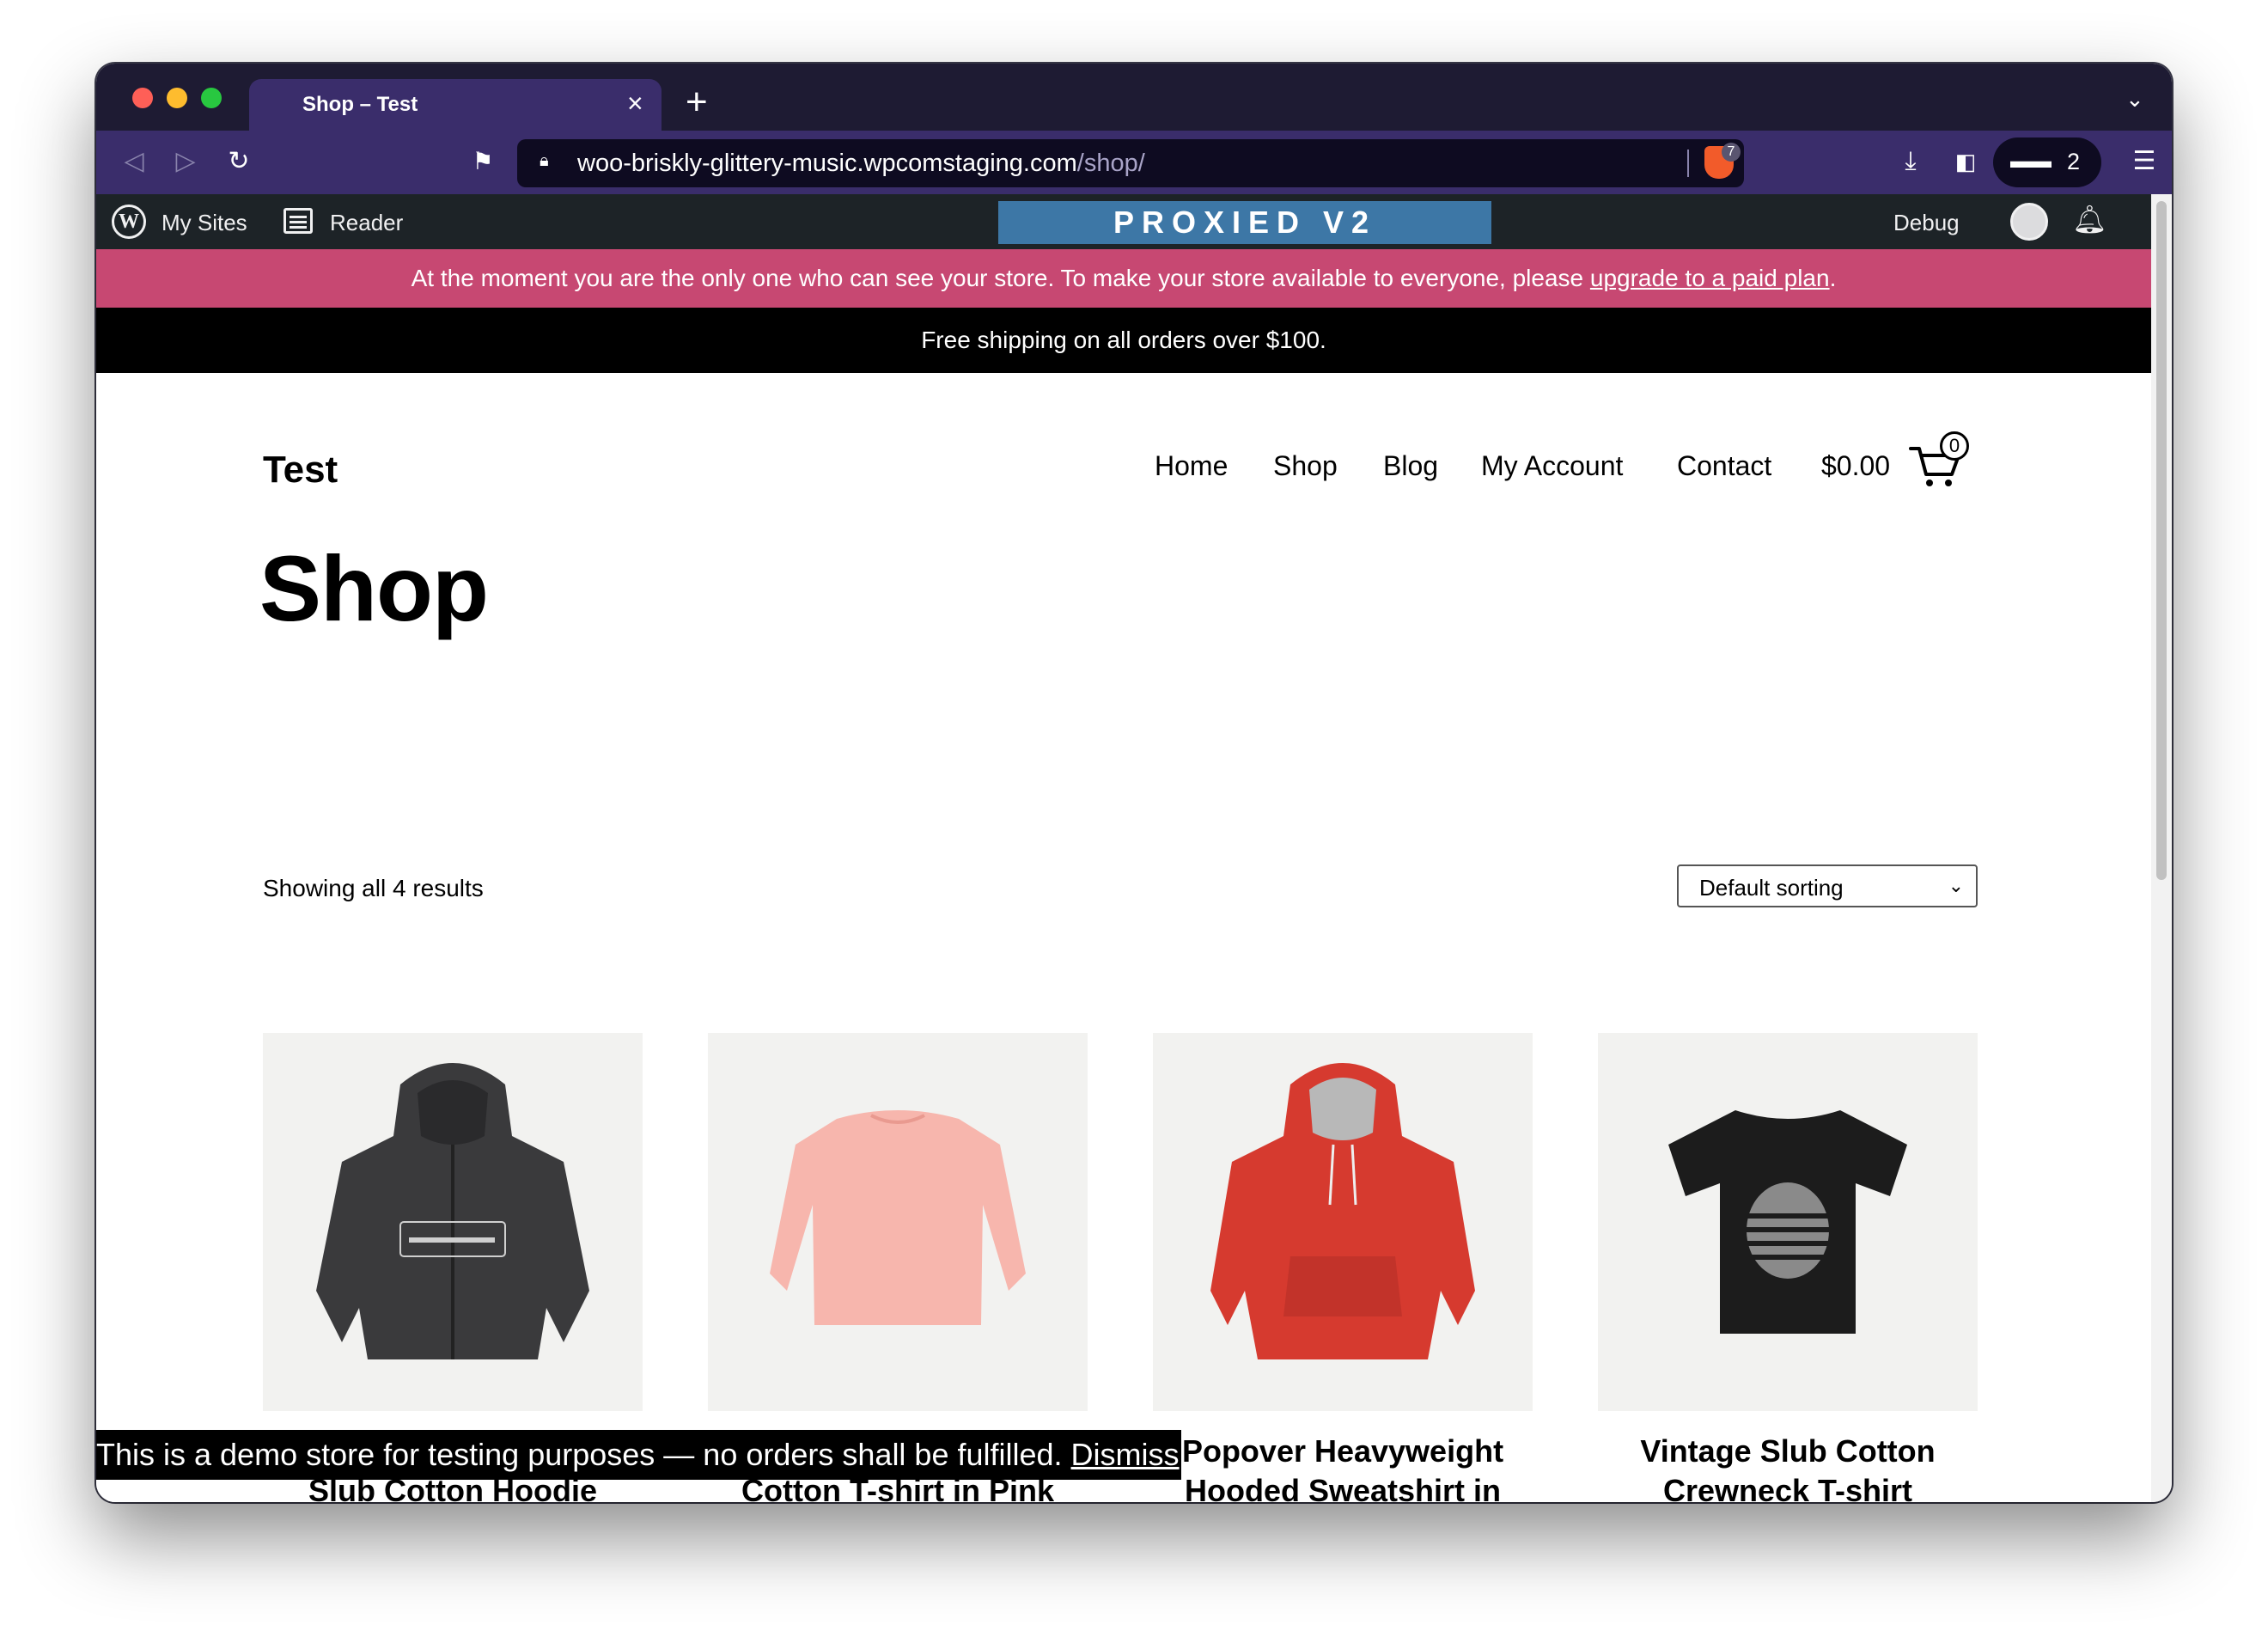 Image resolution: width=2268 pixels, height=1631 pixels. What do you see at coordinates (1710, 278) in the screenshot?
I see `upgrade-link: upgrade to a paid plan` at bounding box center [1710, 278].